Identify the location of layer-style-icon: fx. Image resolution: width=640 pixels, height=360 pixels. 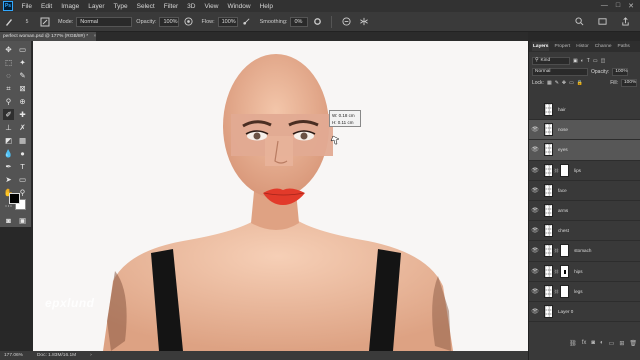
(584, 343).